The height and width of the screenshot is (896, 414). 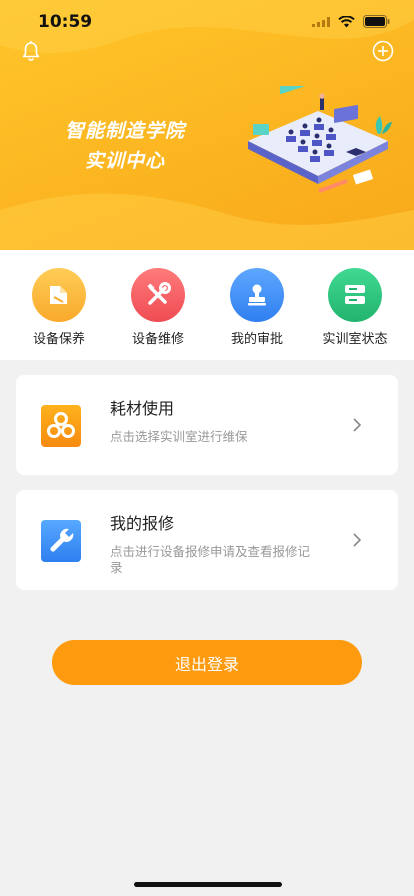 I want to click on card-title: 我的报修, so click(x=142, y=523).